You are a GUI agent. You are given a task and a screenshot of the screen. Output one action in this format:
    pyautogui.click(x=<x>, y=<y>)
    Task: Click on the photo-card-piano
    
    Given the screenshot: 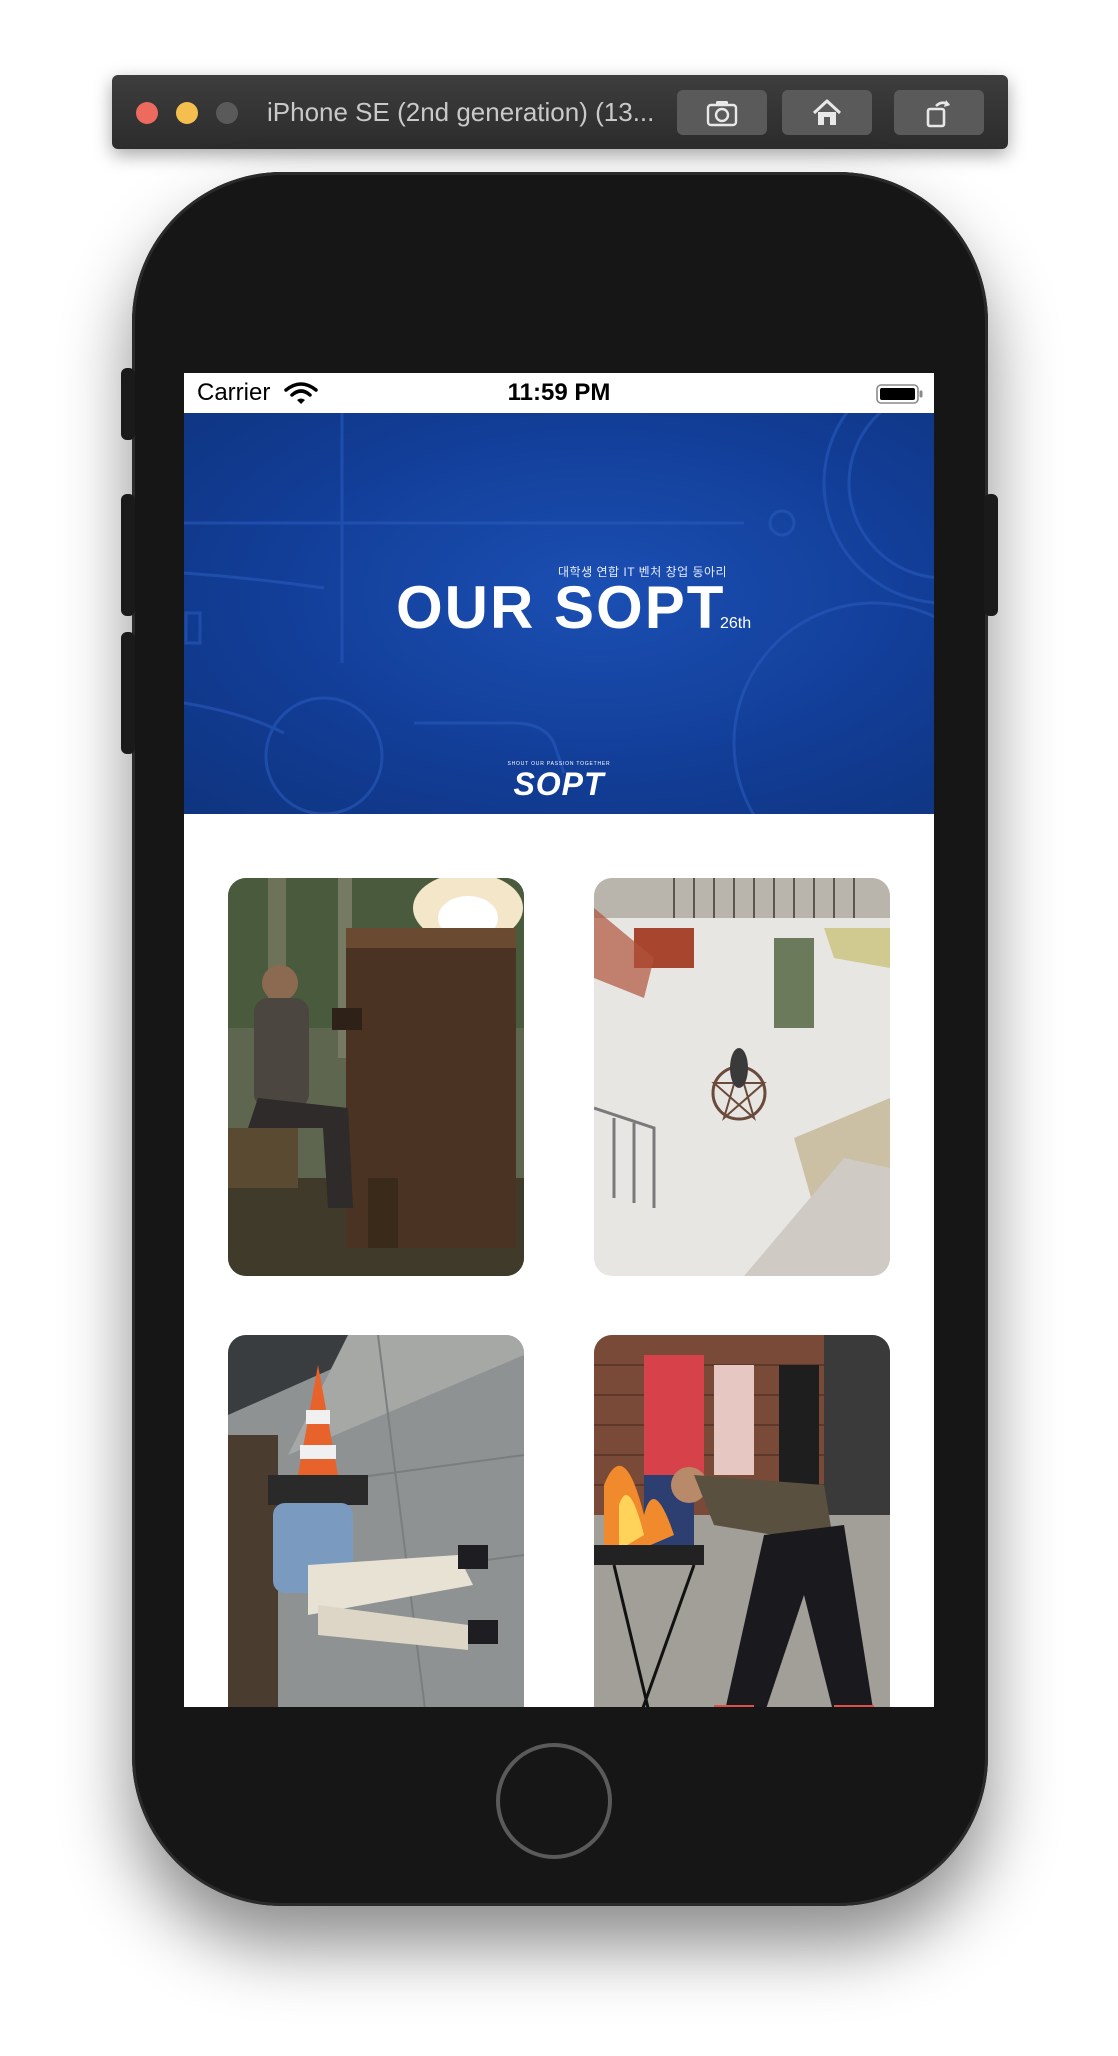 What is the action you would take?
    pyautogui.click(x=376, y=1077)
    